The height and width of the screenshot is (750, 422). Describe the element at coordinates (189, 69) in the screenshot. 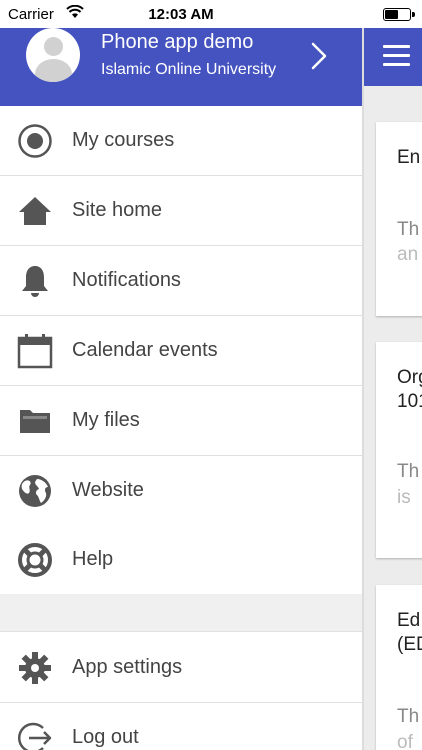

I see `organization-name: Islamic Online University` at that location.